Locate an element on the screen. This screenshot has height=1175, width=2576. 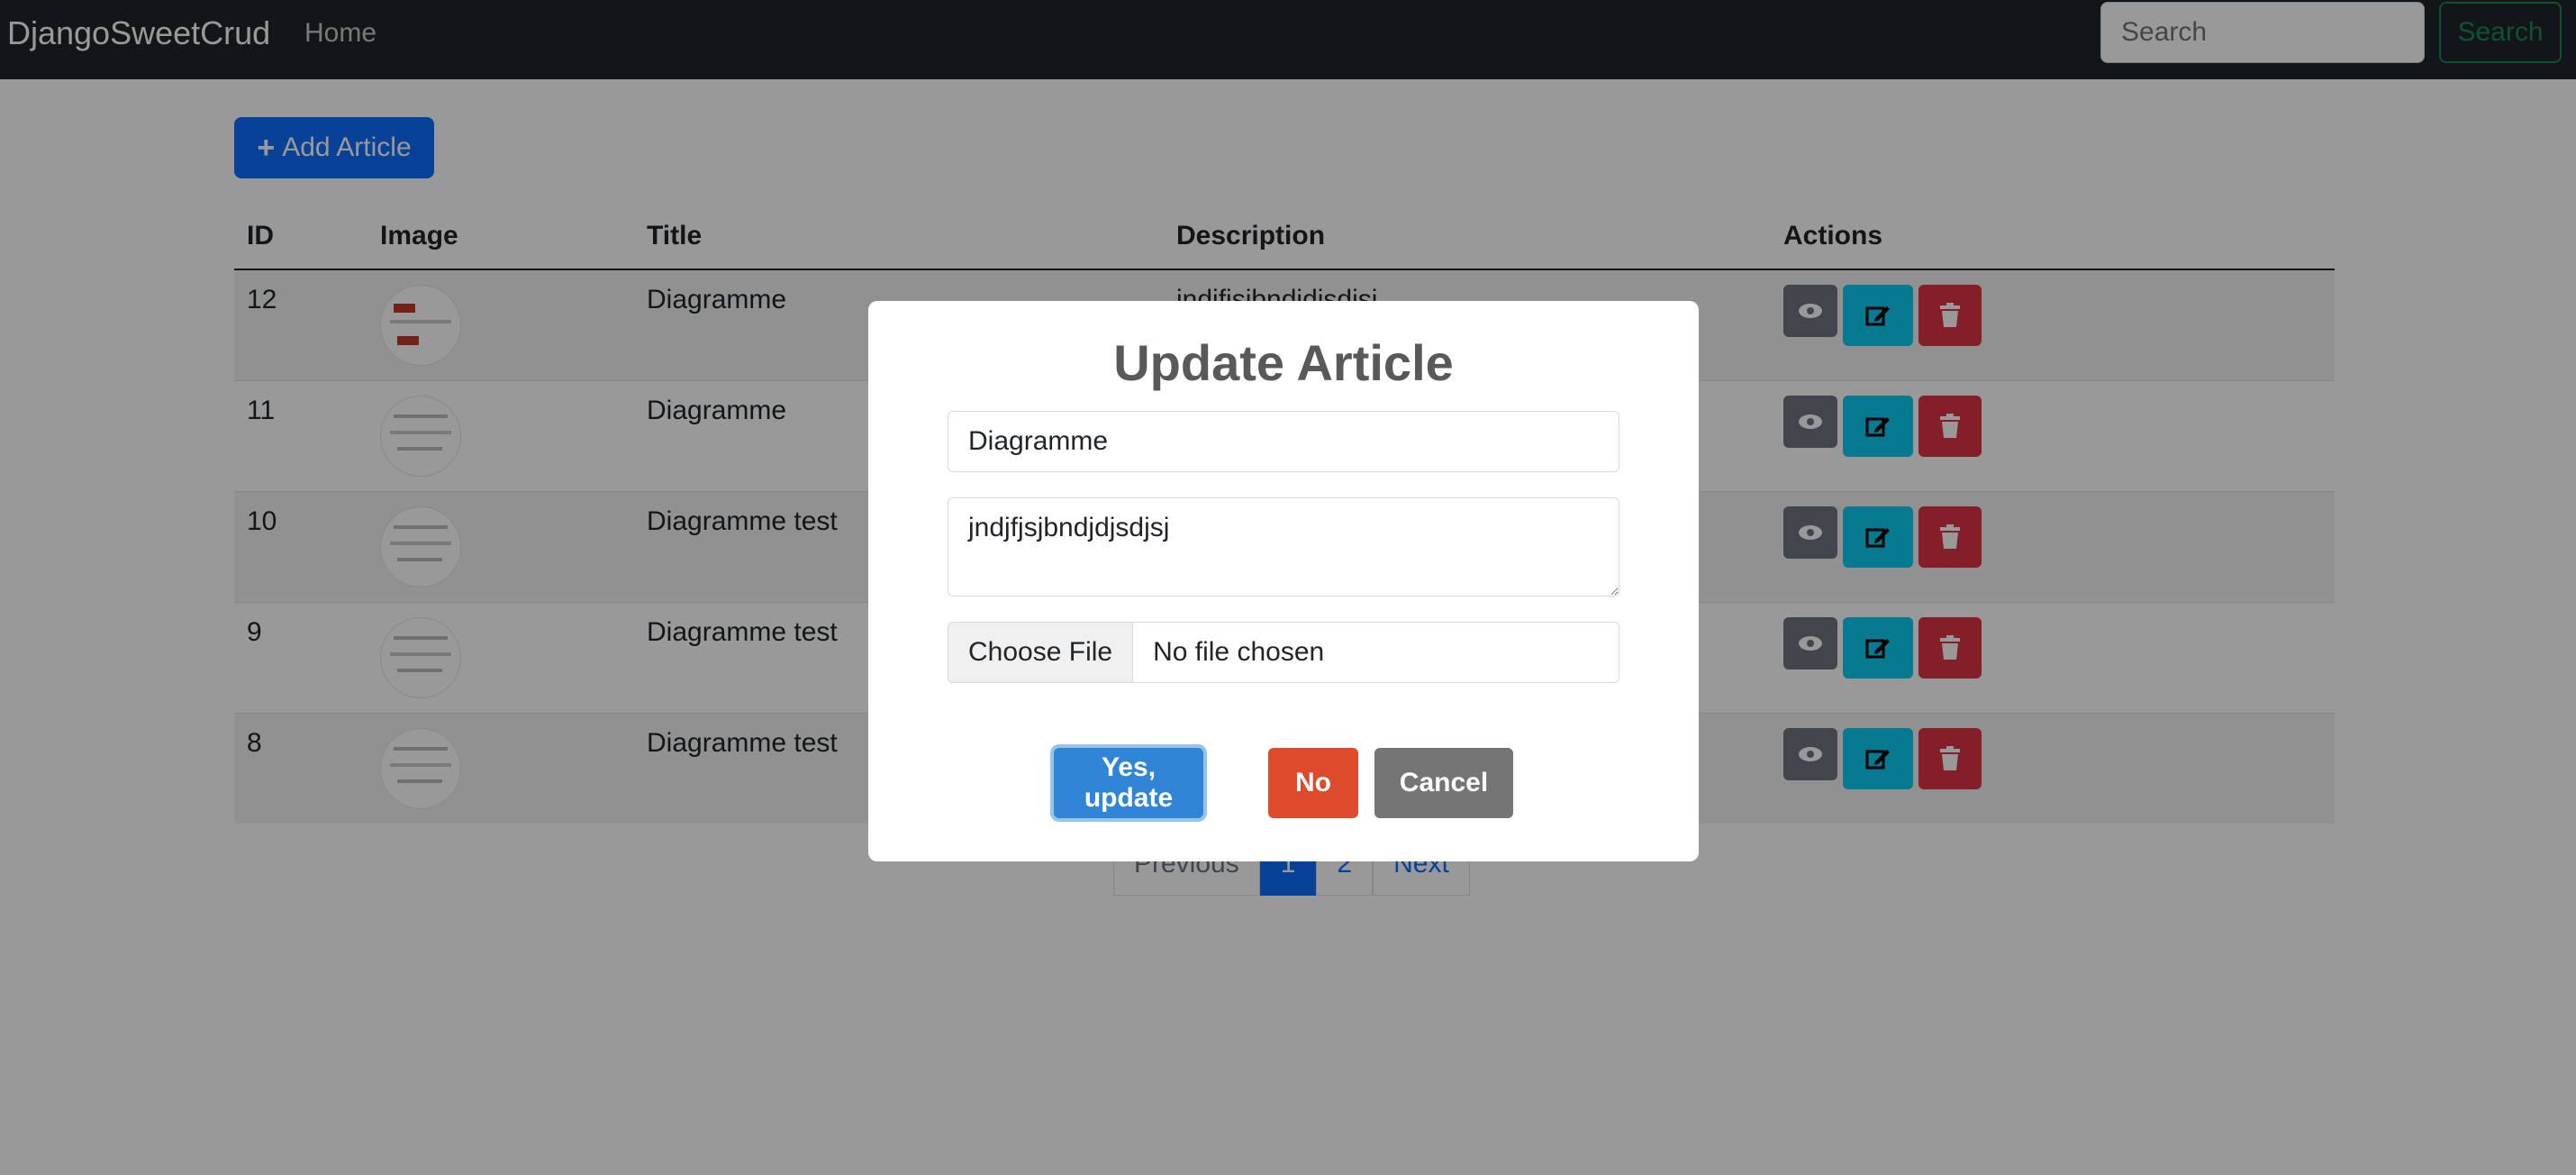
title-input is located at coordinates (1283, 441).